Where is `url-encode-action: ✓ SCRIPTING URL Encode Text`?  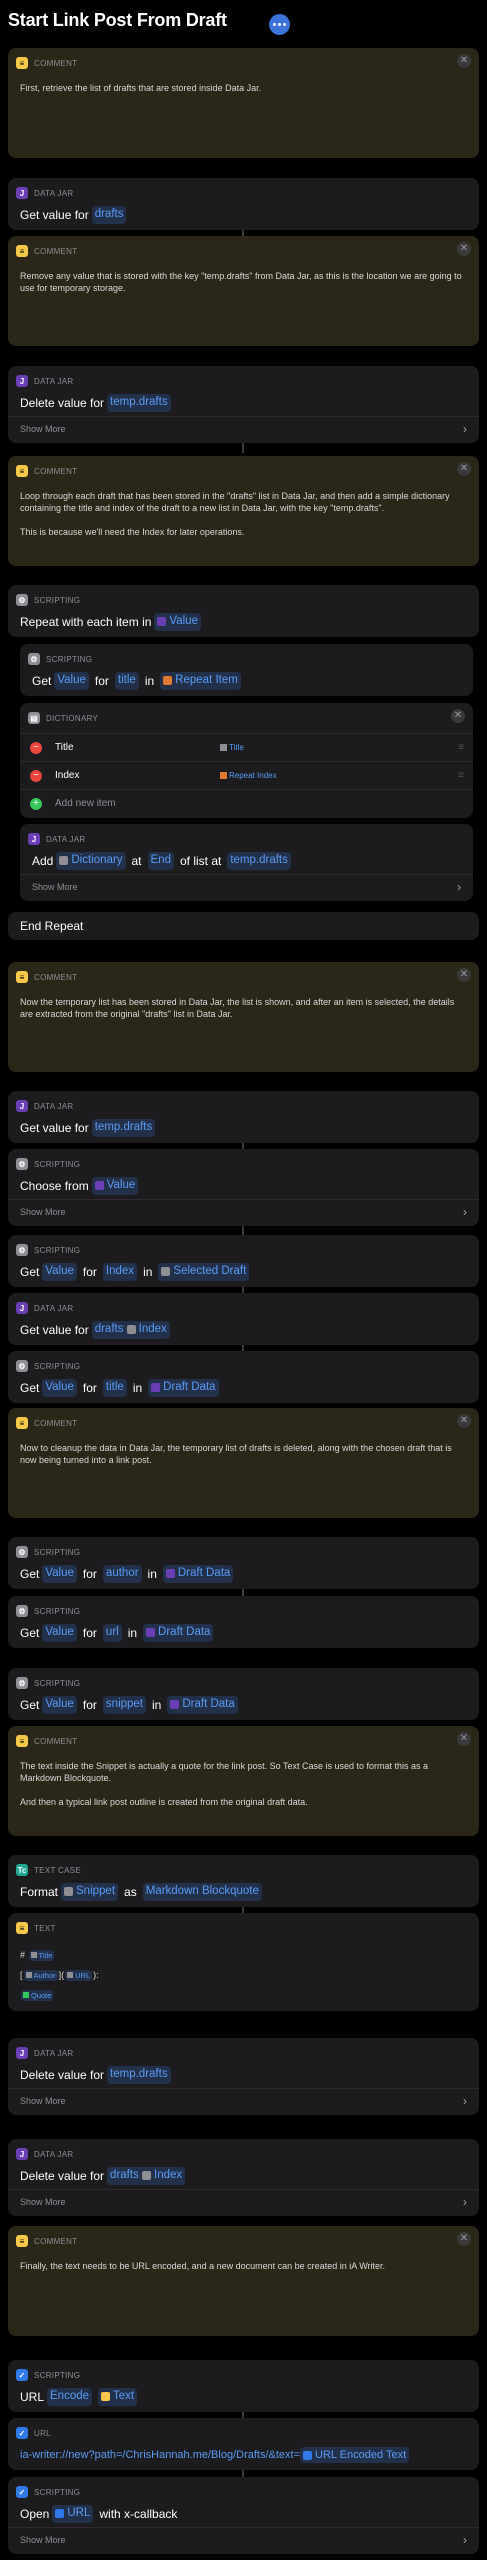
url-encode-action: ✓ SCRIPTING URL Encode Text is located at coordinates (243, 2386).